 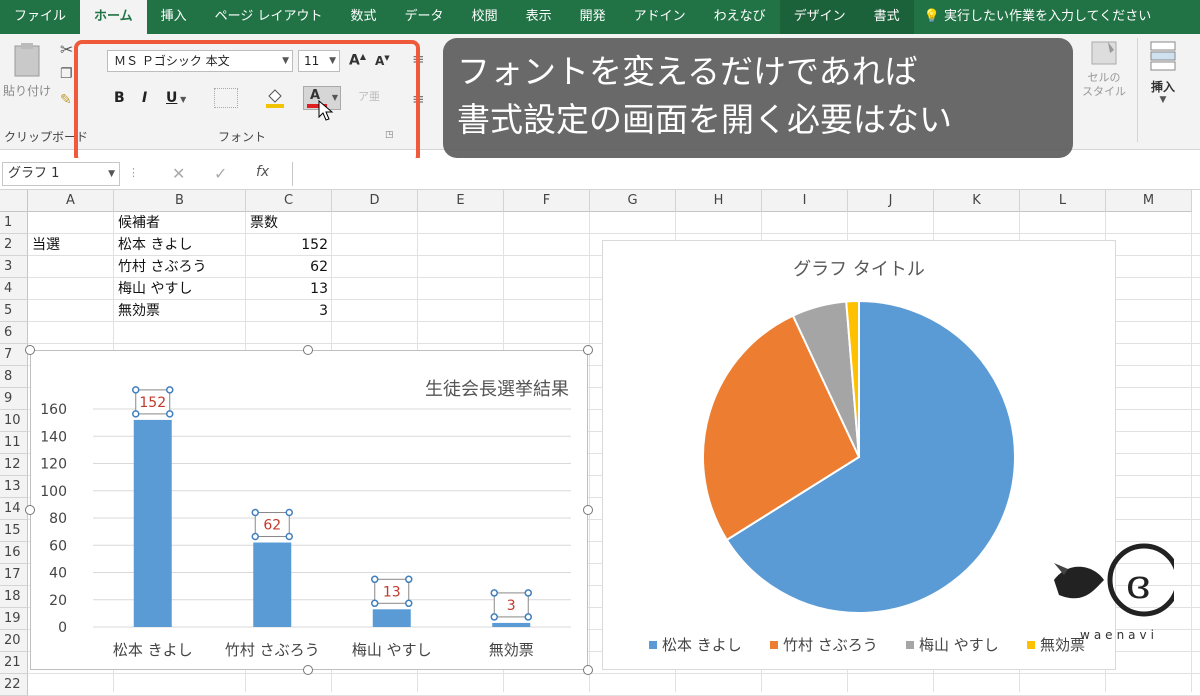 I want to click on pie-chart-title: グラフ タイトル, so click(x=859, y=269).